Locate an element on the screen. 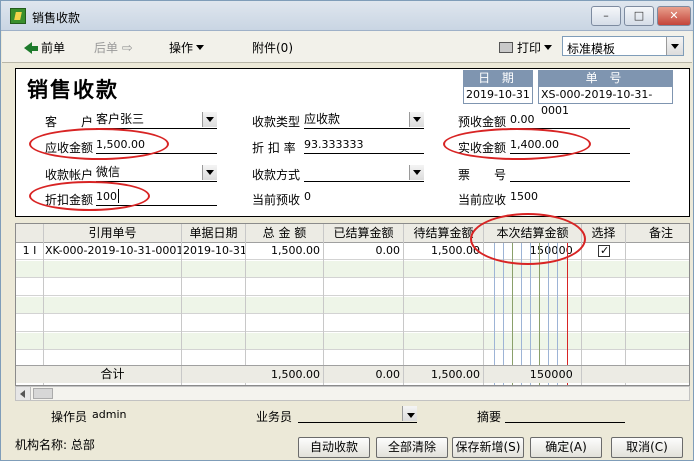 This screenshot has height=461, width=694. confirm-button: 确定(A) is located at coordinates (566, 447).